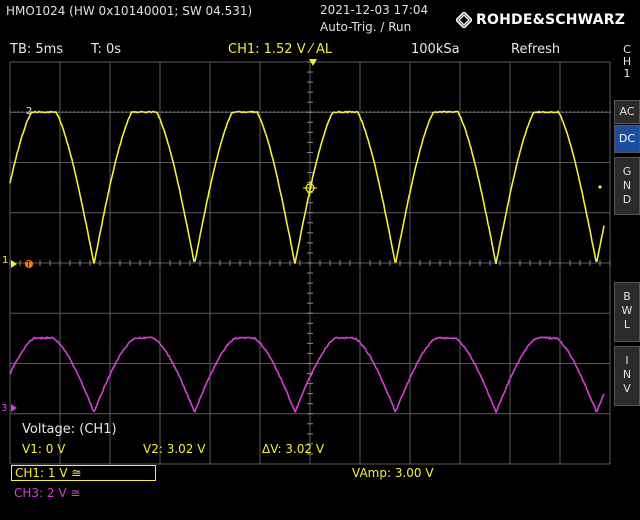  Describe the element at coordinates (29, 111) in the screenshot. I see `cursor2-label: 2` at that location.